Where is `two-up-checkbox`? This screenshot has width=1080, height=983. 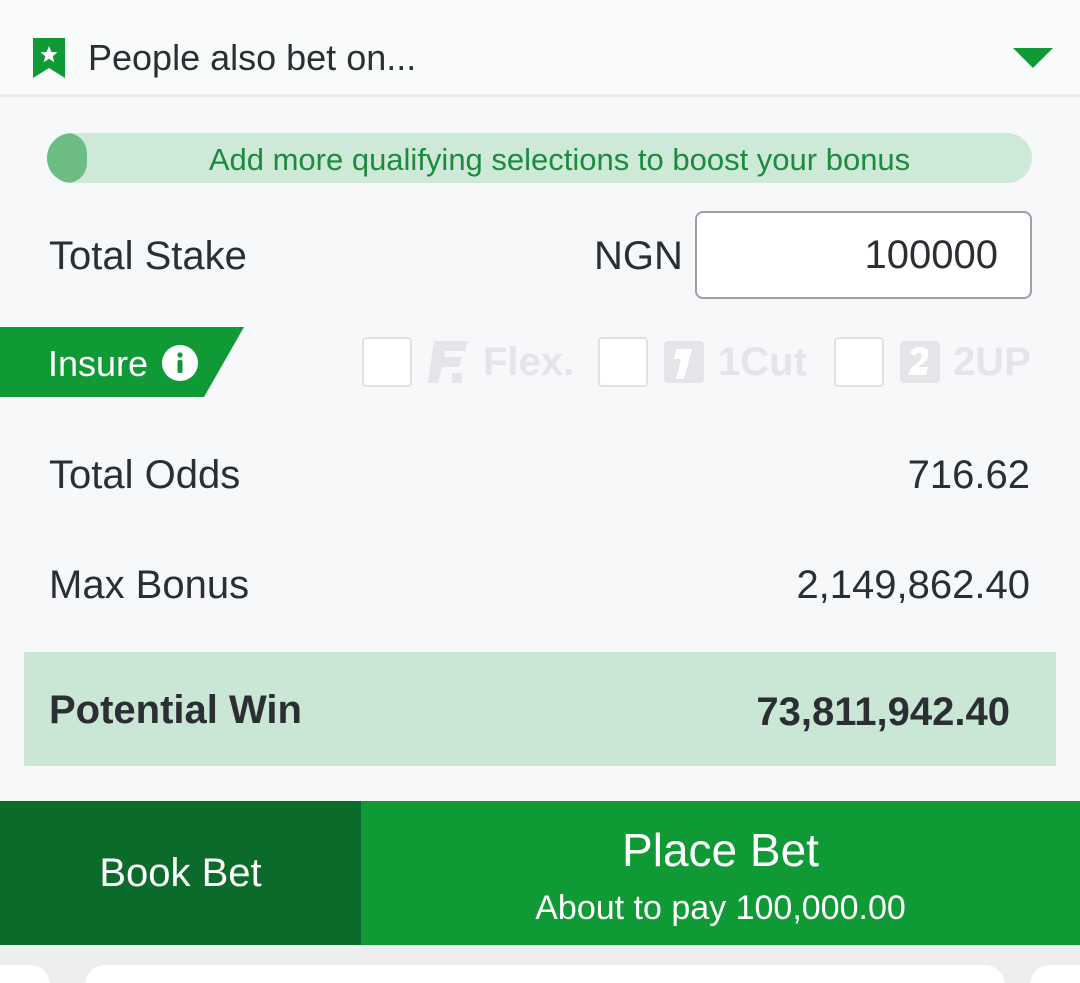
two-up-checkbox is located at coordinates (859, 362).